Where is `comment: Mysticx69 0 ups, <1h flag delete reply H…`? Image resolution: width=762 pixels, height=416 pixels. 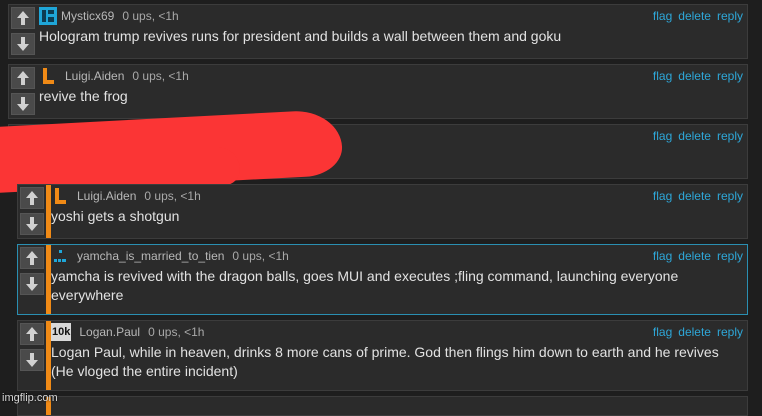
comment: Mysticx69 0 ups, <1h flag delete reply H… is located at coordinates (378, 31).